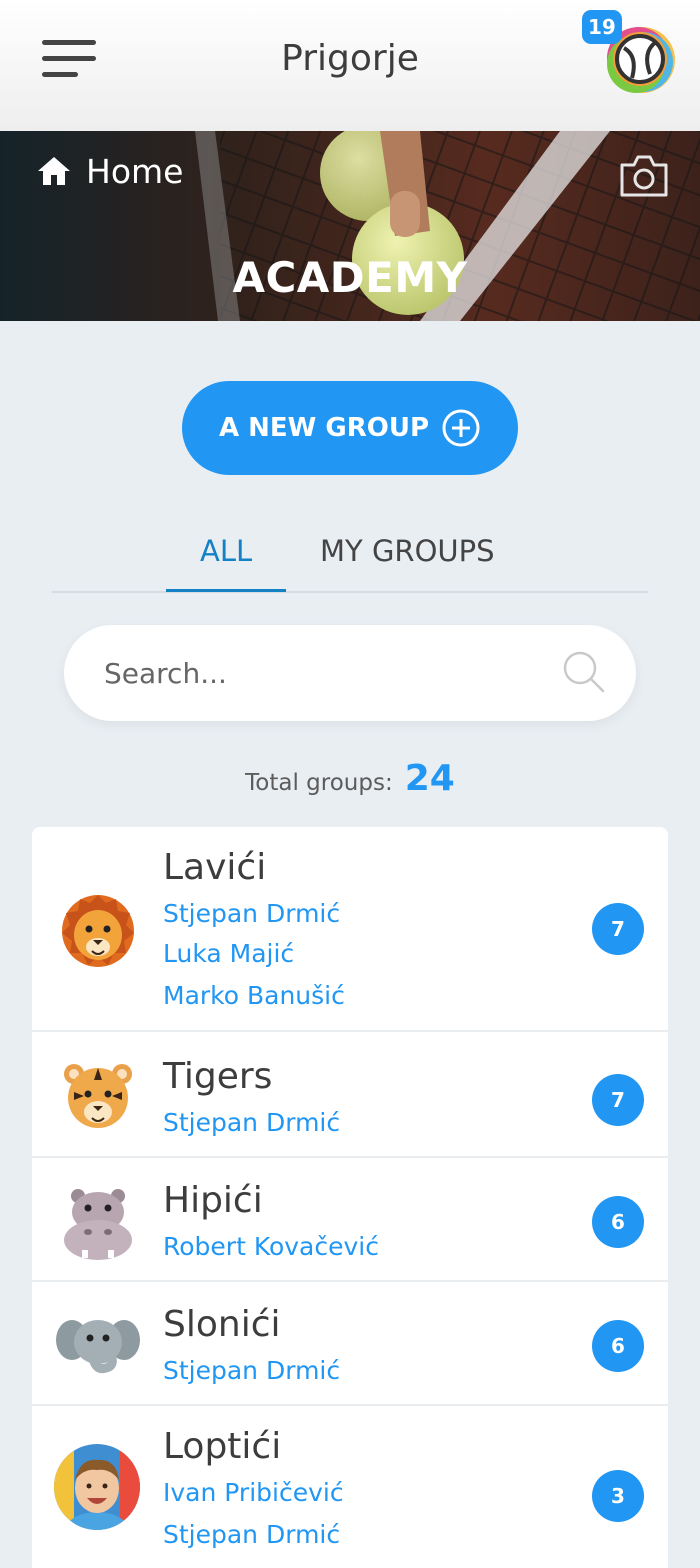 This screenshot has height=1568, width=700. I want to click on total-groups-label: Total groups:, so click(319, 783).